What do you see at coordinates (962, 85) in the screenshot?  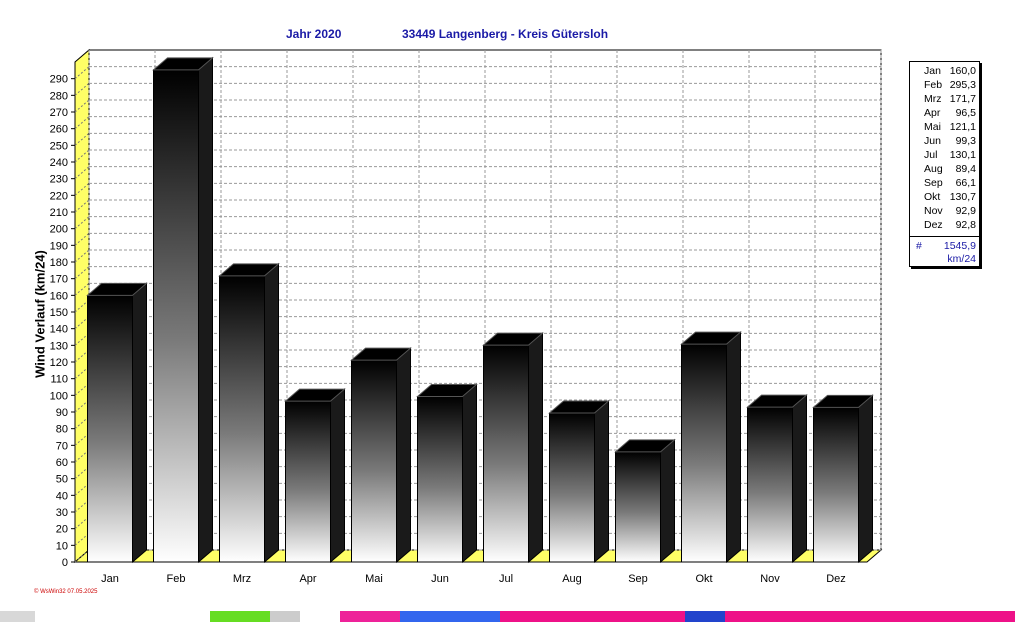 I see `legend-value: 295,3` at bounding box center [962, 85].